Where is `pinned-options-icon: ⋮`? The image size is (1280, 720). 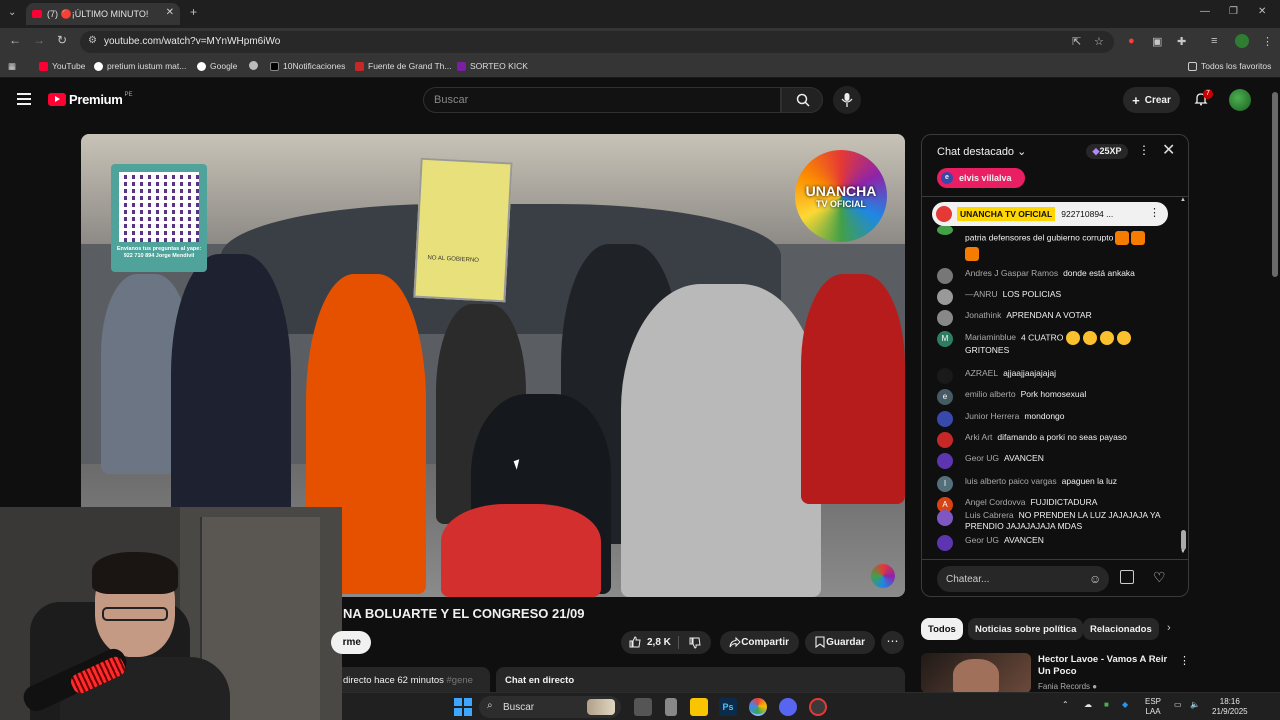
pinned-options-icon: ⋮ is located at coordinates (1154, 212).